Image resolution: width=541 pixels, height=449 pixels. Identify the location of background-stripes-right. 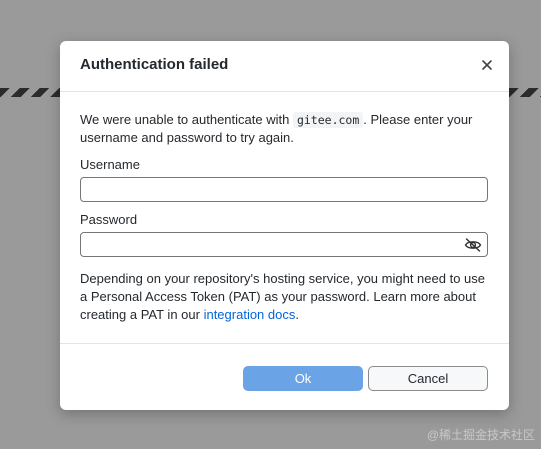
(525, 92).